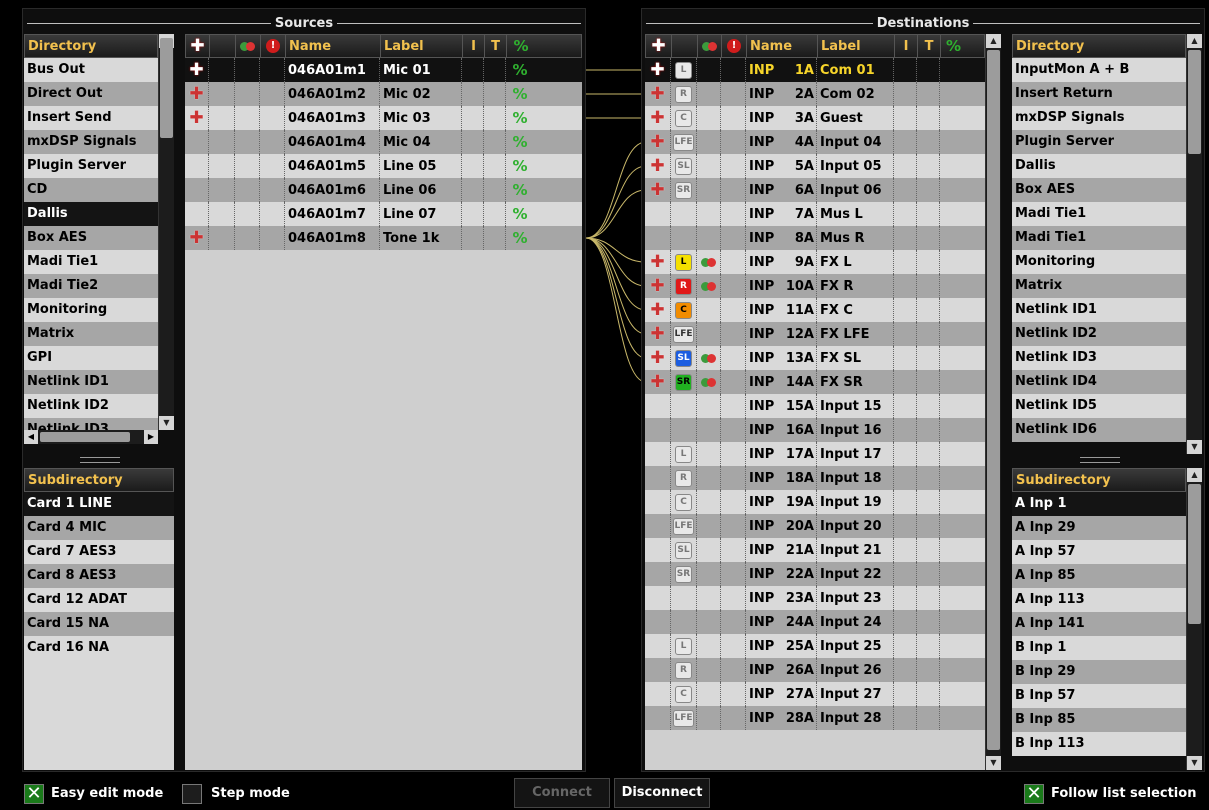  I want to click on table-row: R INP 18A Input 18, so click(815, 478).